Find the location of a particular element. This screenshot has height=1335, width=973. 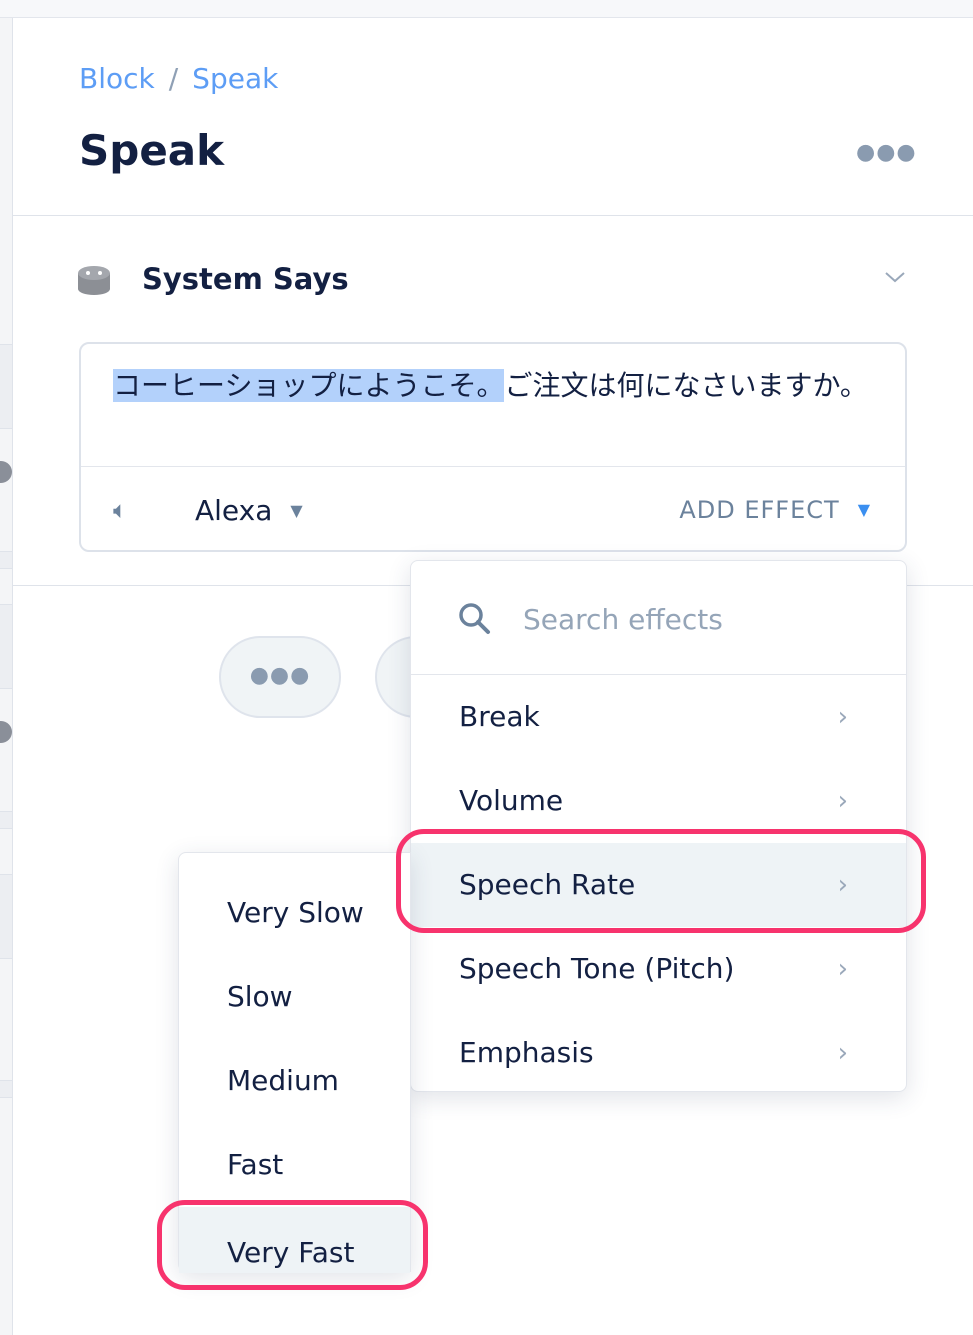

item-label: Emphasis is located at coordinates (526, 1052).